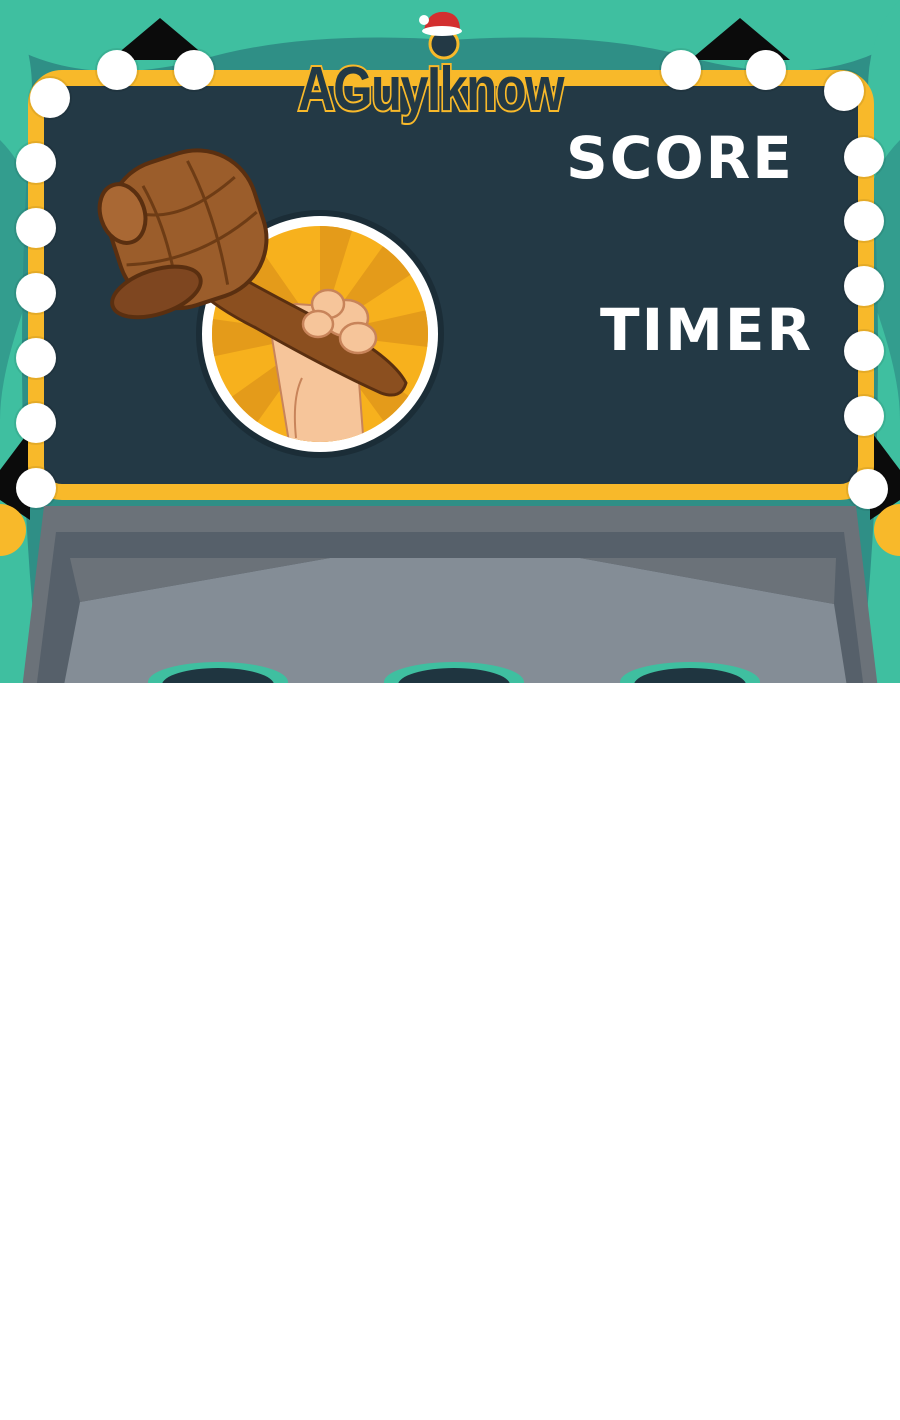 The width and height of the screenshot is (900, 1420). What do you see at coordinates (440, 35) in the screenshot?
I see `santa-hat-icon` at bounding box center [440, 35].